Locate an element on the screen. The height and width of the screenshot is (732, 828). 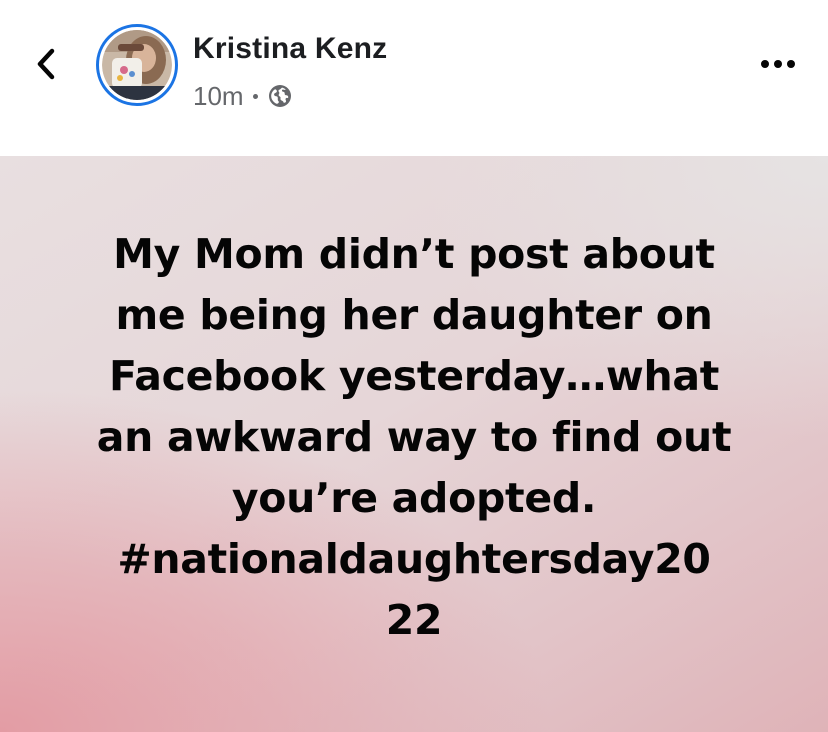
post-text-line: My Mom didn’t post about is located at coordinates (414, 253).